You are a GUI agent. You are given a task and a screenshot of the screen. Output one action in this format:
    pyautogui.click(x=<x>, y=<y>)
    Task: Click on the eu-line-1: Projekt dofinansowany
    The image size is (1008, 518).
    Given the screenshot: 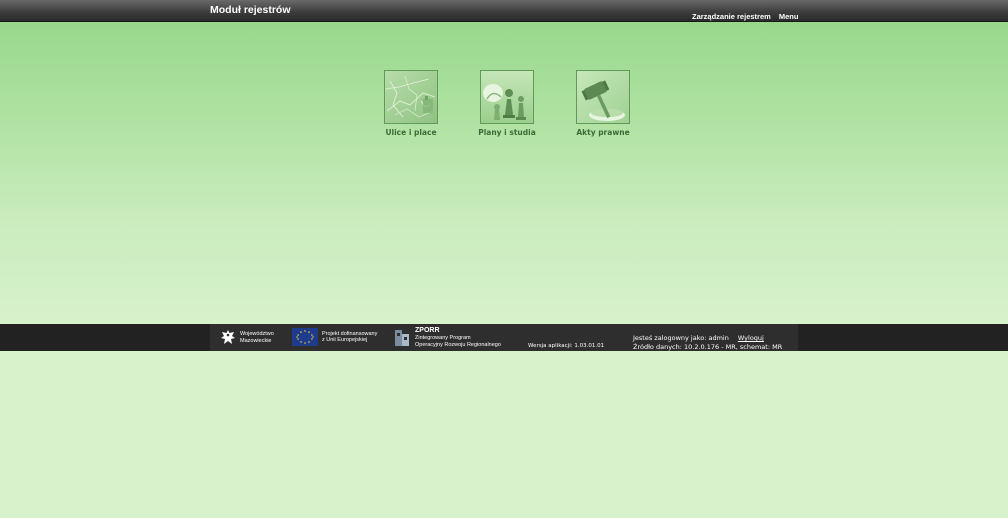 What is the action you would take?
    pyautogui.click(x=350, y=333)
    